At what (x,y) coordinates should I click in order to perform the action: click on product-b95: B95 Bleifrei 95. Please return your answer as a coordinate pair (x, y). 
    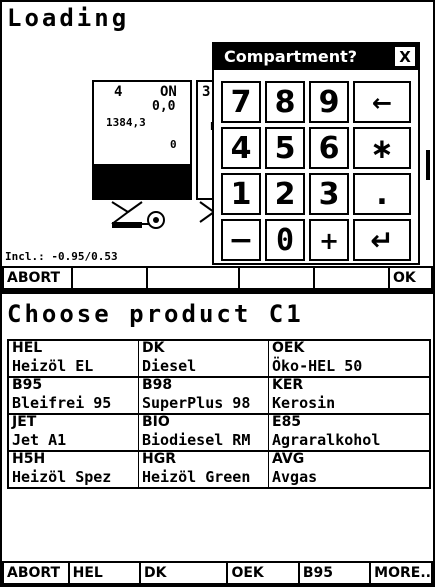
    Looking at the image, I should click on (74, 396).